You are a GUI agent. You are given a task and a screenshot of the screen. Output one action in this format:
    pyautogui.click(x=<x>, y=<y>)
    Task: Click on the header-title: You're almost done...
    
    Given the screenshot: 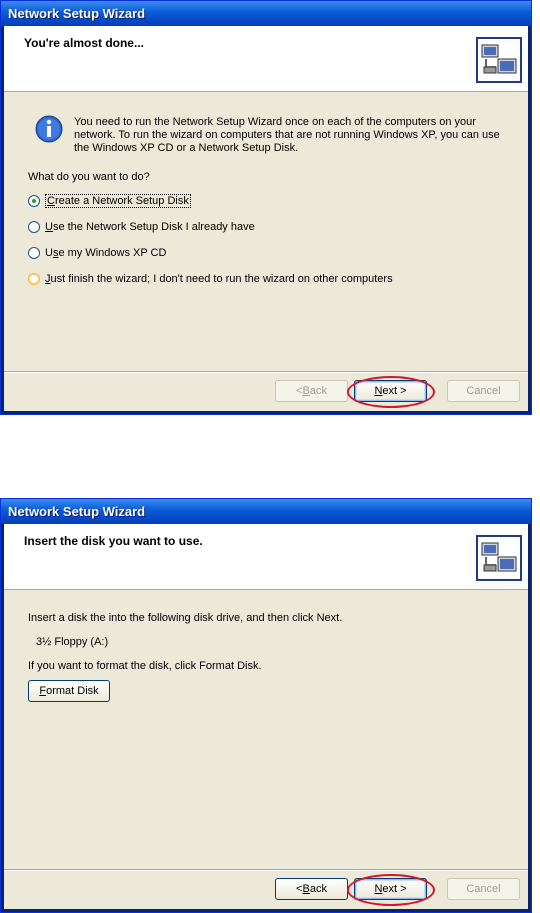 What is the action you would take?
    pyautogui.click(x=84, y=43)
    